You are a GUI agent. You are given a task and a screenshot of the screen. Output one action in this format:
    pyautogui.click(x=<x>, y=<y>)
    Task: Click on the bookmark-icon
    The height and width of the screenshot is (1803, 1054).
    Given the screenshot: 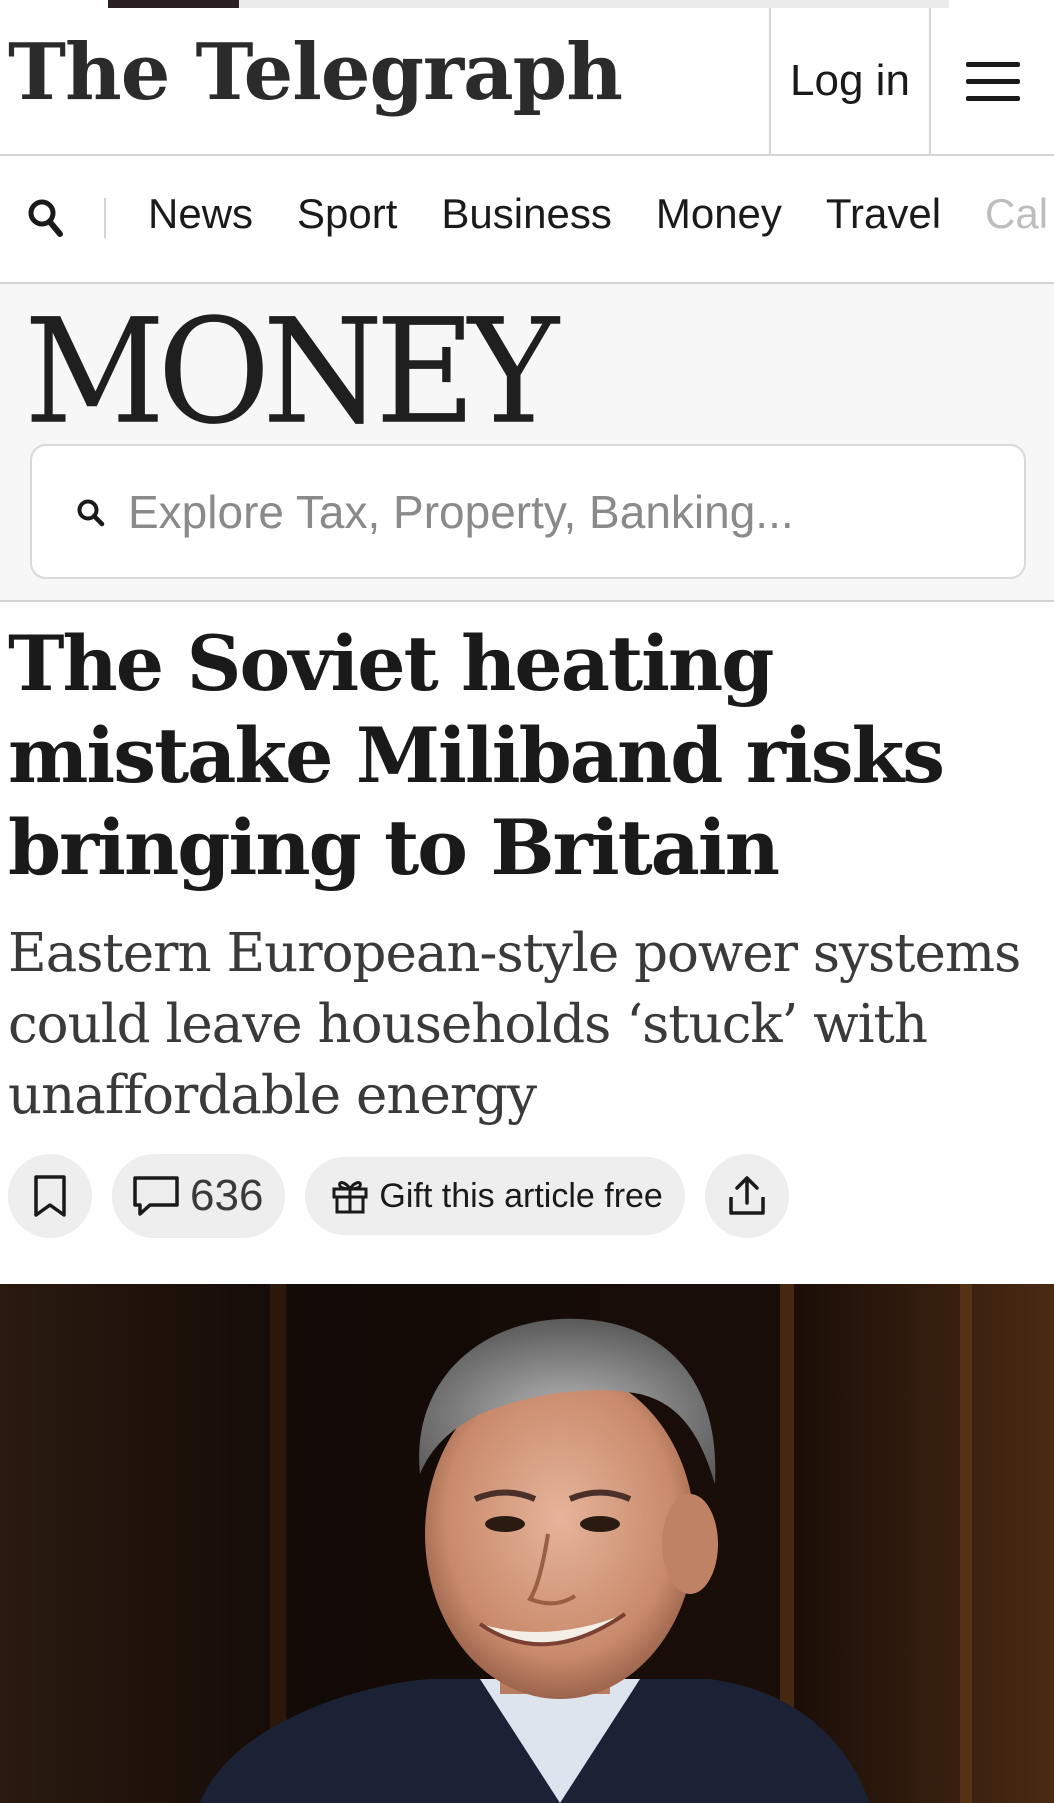 What is the action you would take?
    pyautogui.click(x=50, y=1196)
    